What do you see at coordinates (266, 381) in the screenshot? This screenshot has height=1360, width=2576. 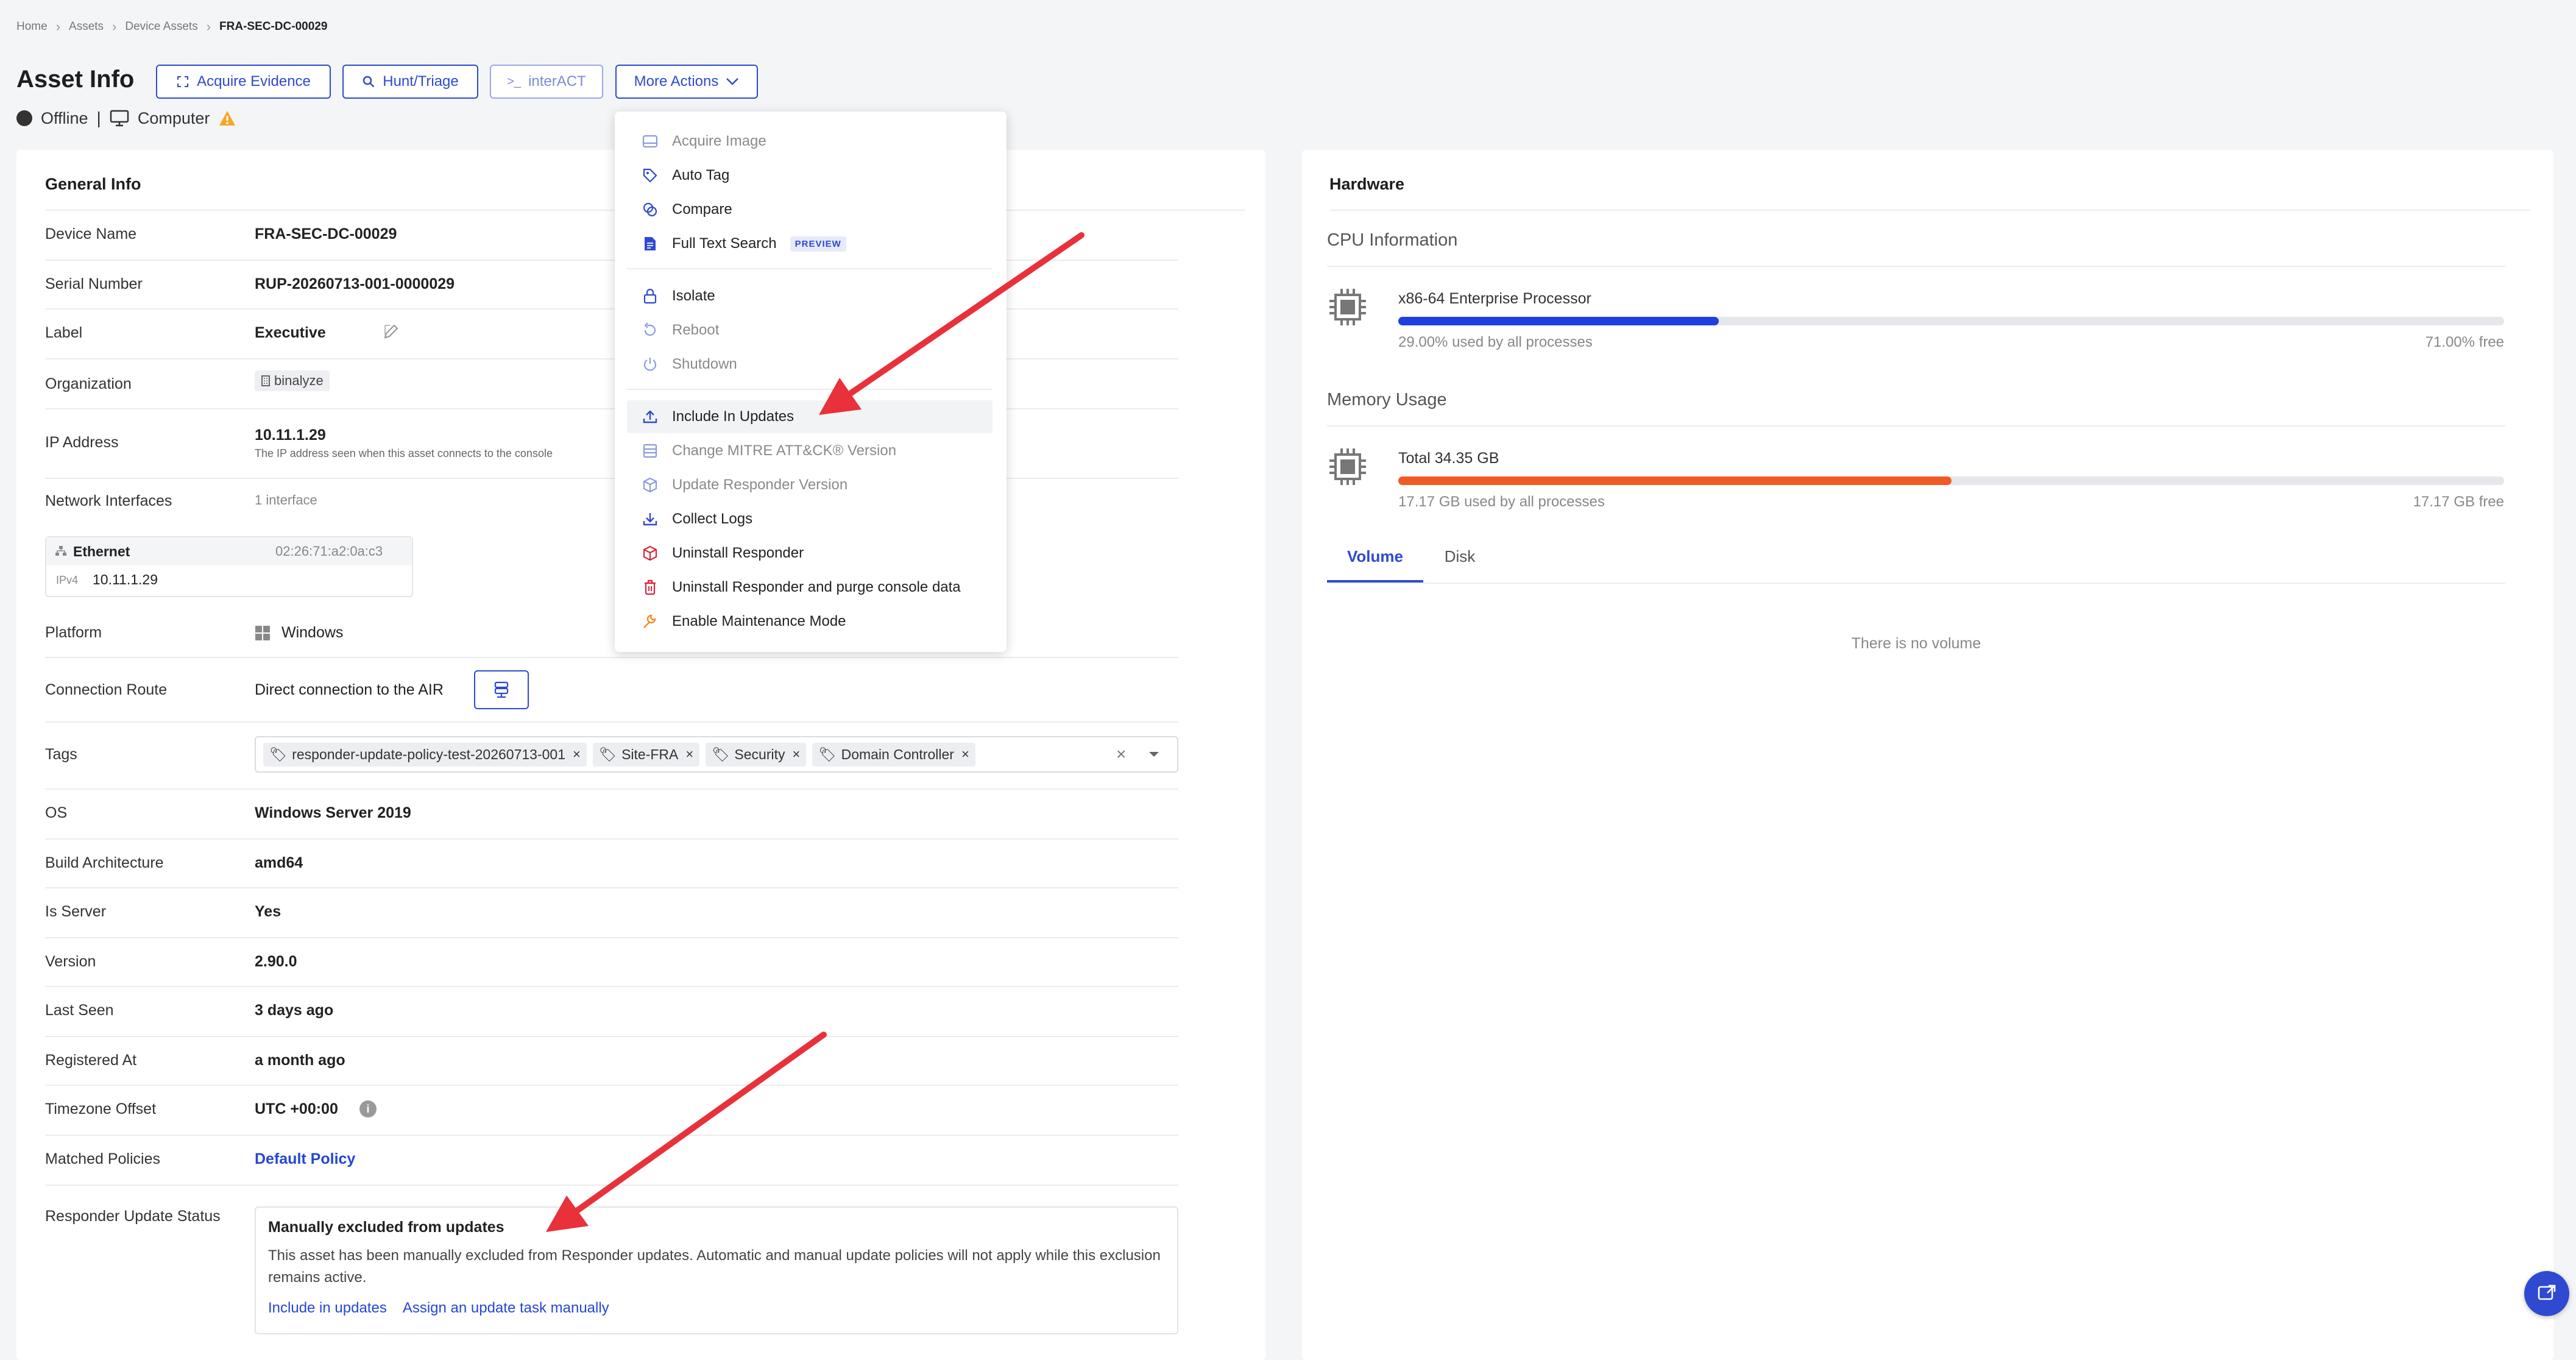 I see `building-icon` at bounding box center [266, 381].